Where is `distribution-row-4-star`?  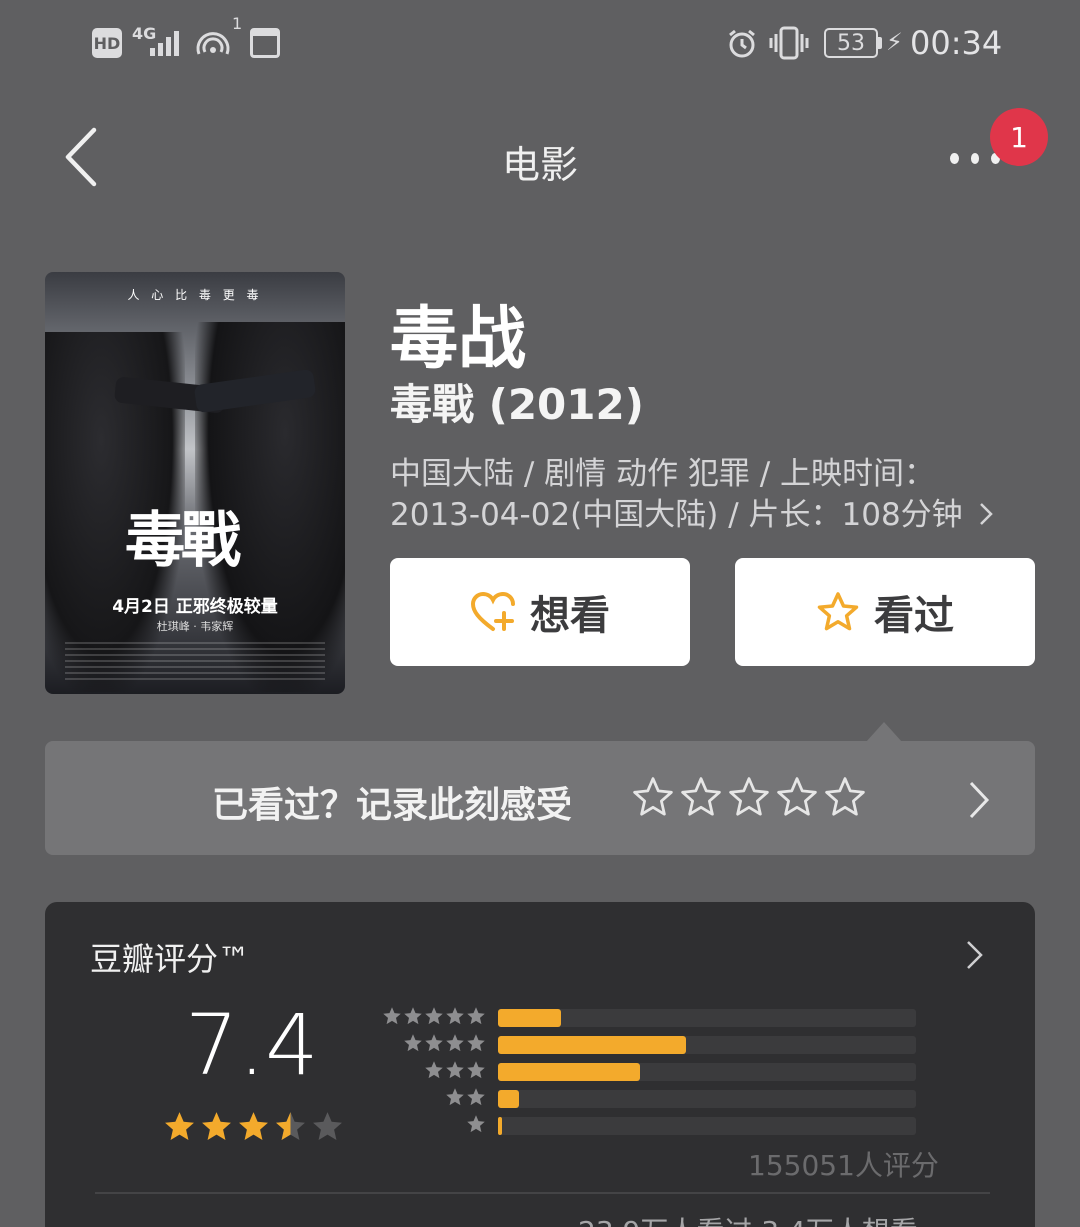
distribution-row-4-star is located at coordinates (650, 1042).